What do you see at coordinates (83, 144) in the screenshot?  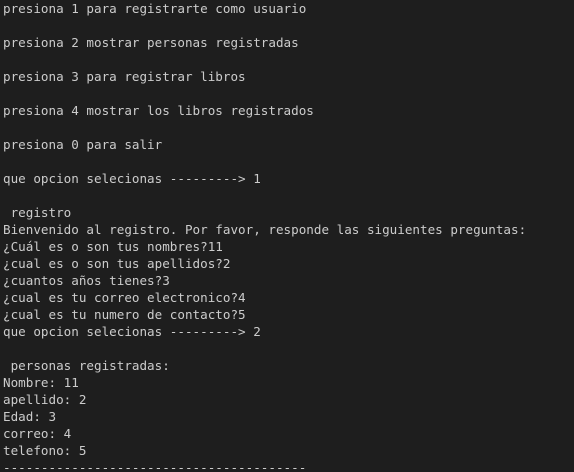 I see `menu-option-0: presiona 0 para salir` at bounding box center [83, 144].